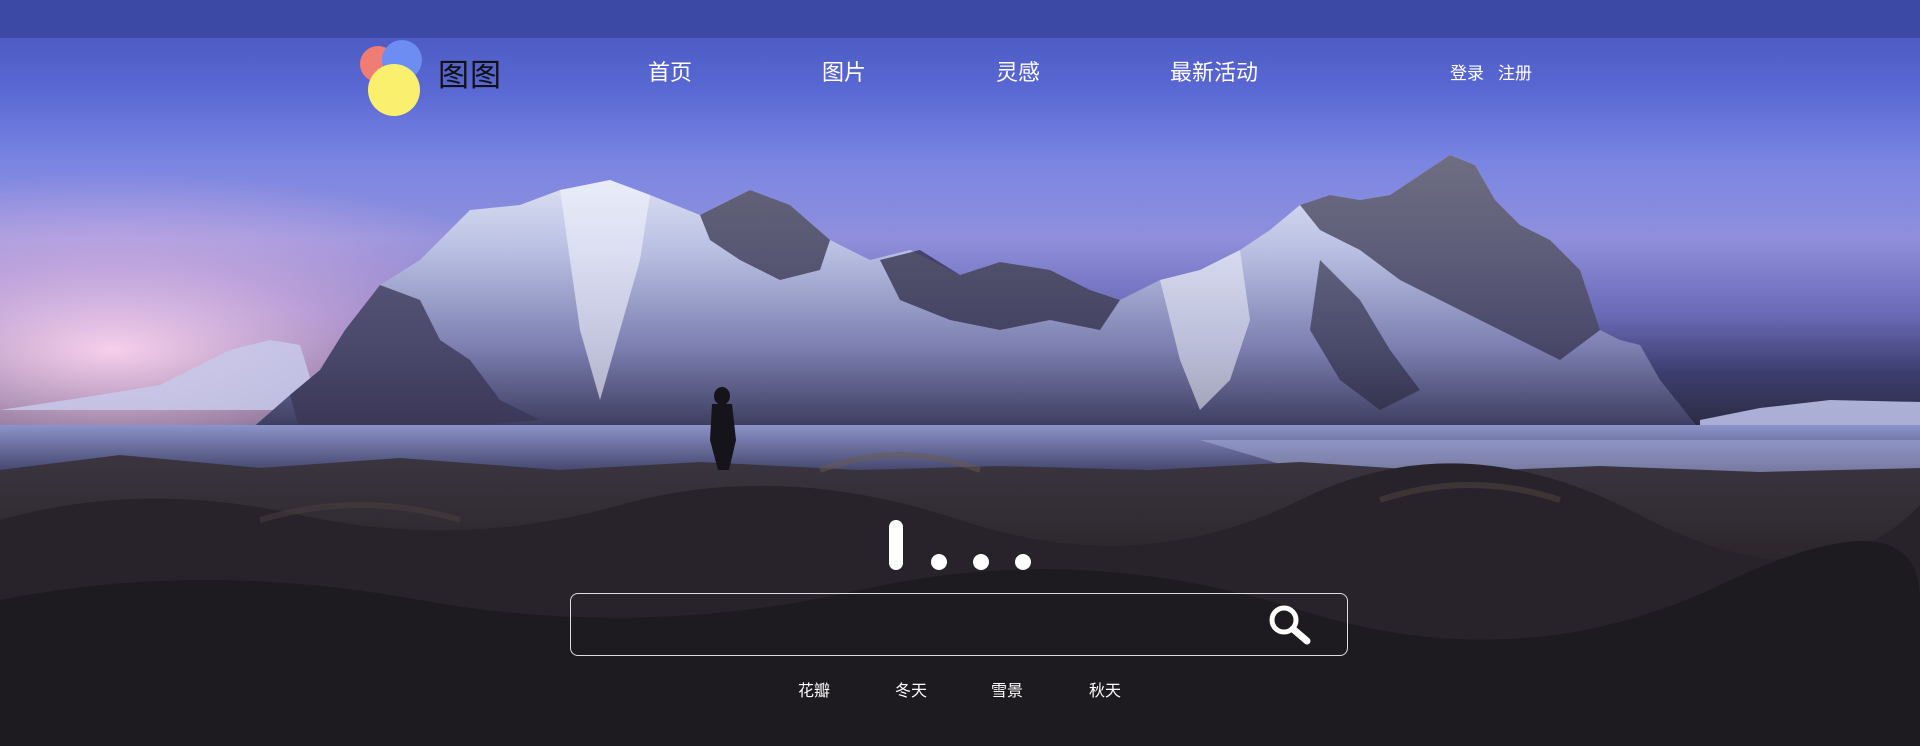 The image size is (1920, 746). Describe the element at coordinates (1515, 71) in the screenshot. I see `register-link: 注册` at that location.